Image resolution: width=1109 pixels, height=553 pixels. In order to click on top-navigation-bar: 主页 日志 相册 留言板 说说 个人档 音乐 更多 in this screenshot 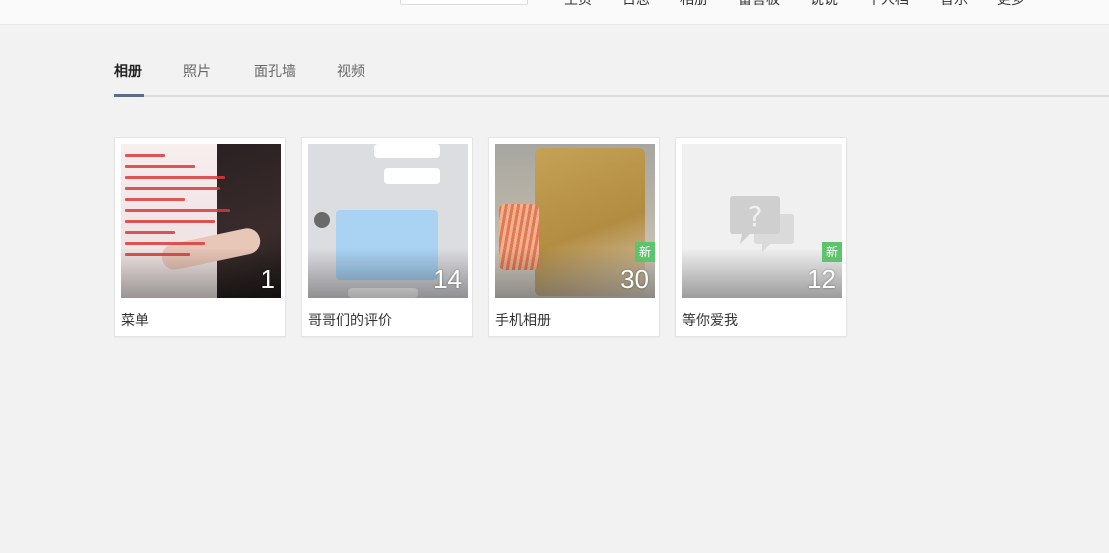, I will do `click(554, 12)`.